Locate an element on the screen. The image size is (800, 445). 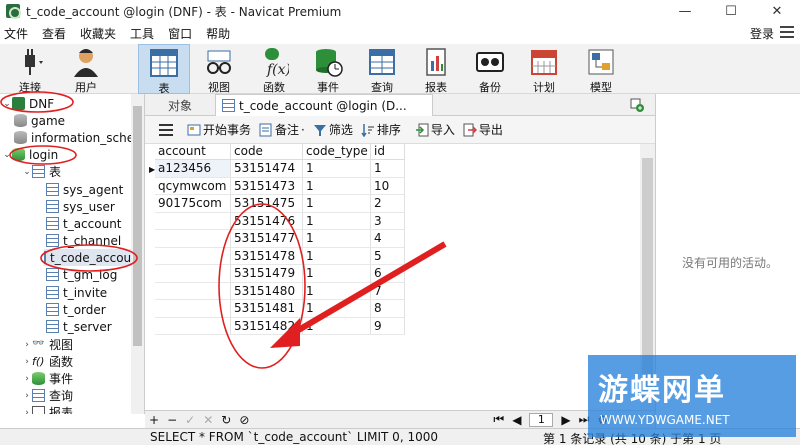
export-button: 导出 is located at coordinates (483, 129).